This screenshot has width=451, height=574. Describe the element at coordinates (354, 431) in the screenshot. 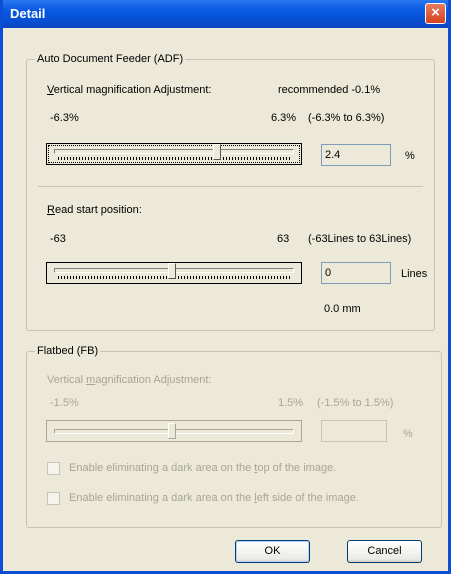

I see `fb-vertical-field` at that location.